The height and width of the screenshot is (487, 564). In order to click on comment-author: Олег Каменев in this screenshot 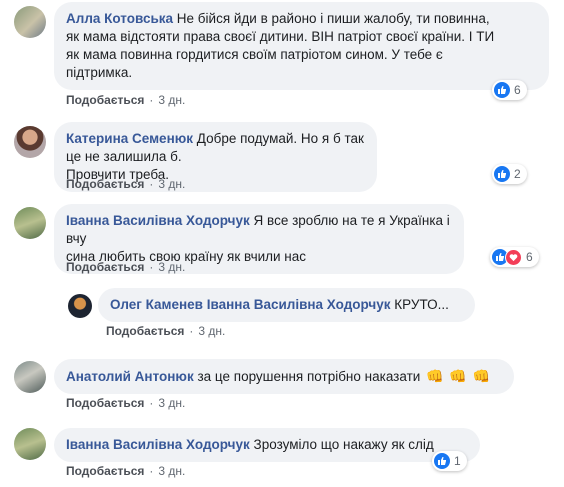, I will do `click(156, 304)`.